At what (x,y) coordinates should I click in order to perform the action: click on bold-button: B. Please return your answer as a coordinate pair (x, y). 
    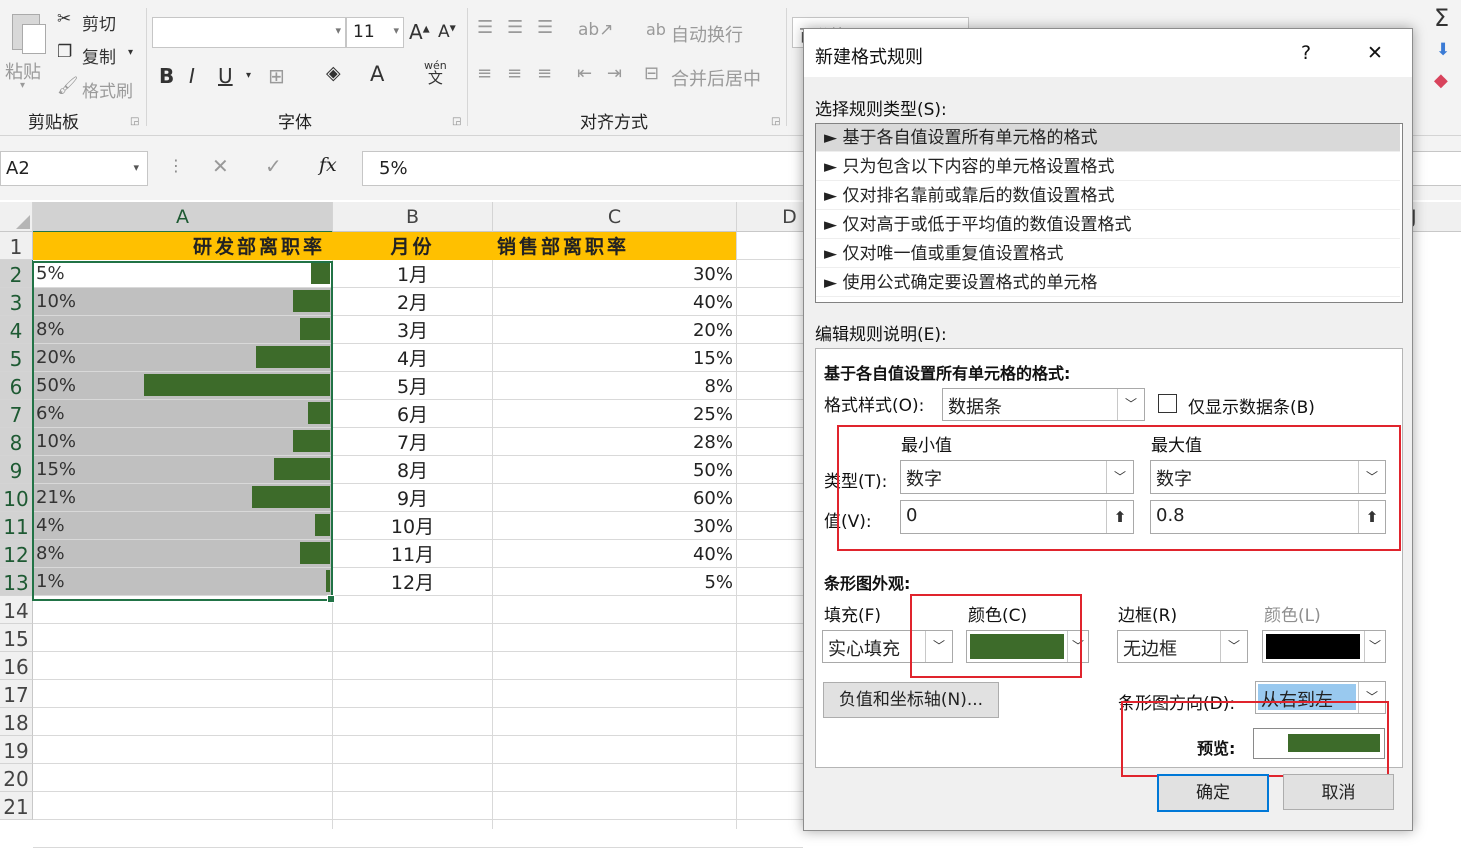
    Looking at the image, I should click on (166, 76).